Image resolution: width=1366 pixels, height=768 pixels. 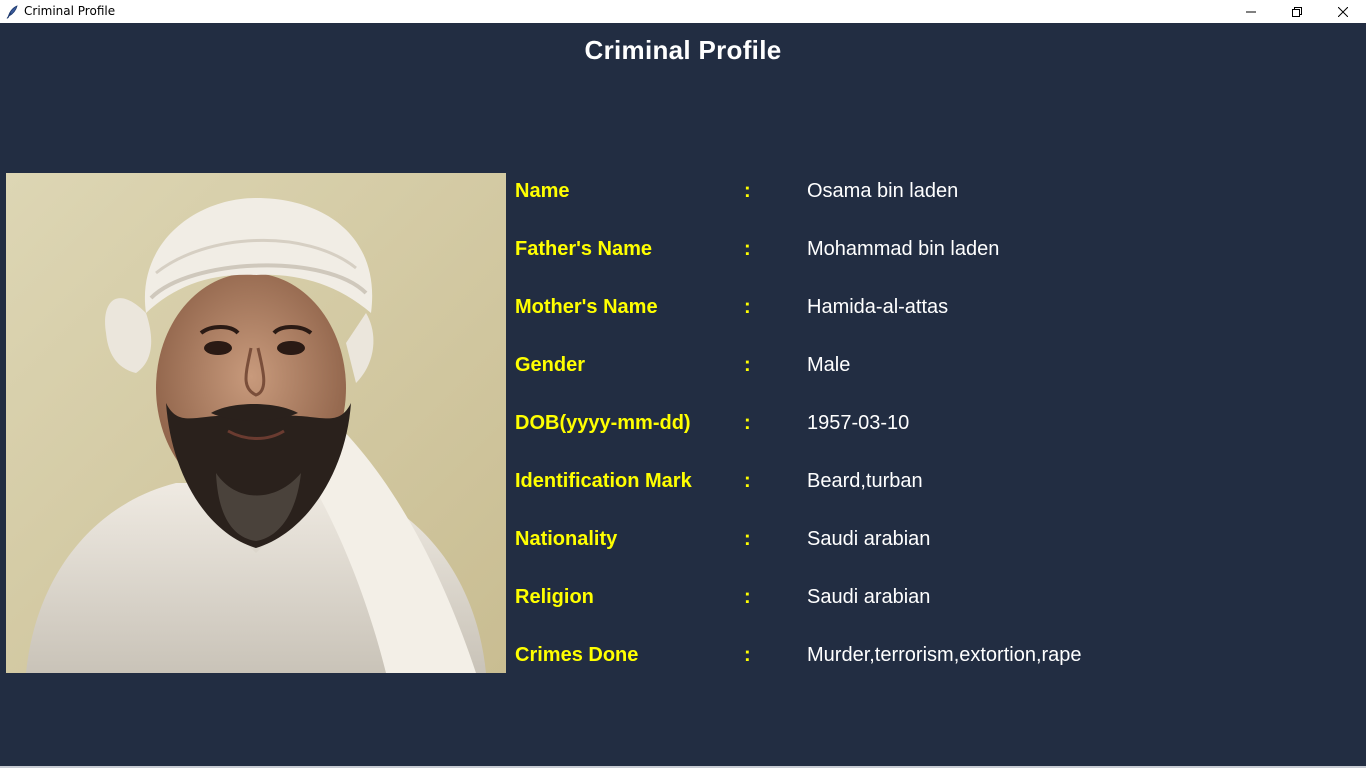 I want to click on field-value: Beard,turban, so click(x=865, y=481).